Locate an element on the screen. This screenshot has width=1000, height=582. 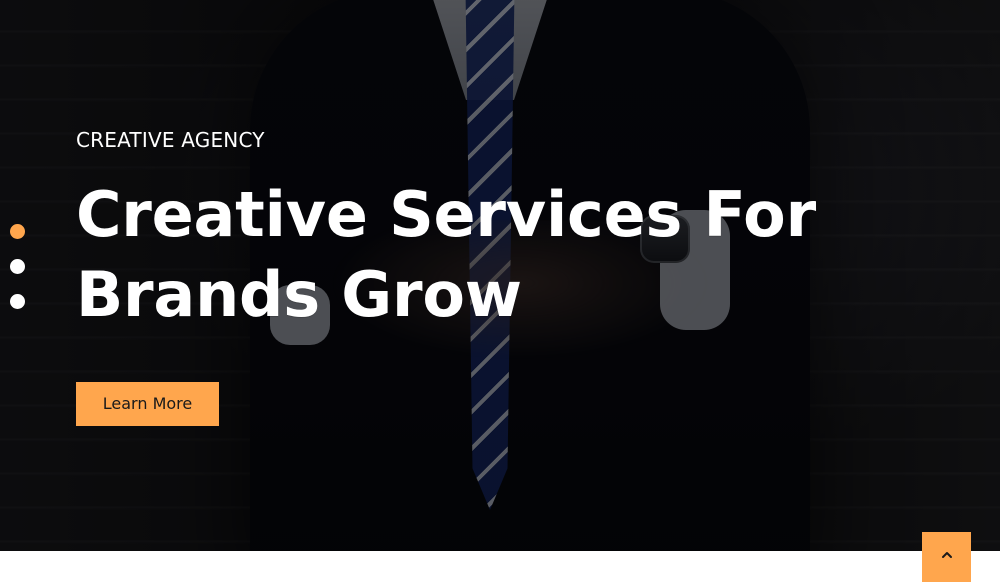
back-to-top-button is located at coordinates (946, 557).